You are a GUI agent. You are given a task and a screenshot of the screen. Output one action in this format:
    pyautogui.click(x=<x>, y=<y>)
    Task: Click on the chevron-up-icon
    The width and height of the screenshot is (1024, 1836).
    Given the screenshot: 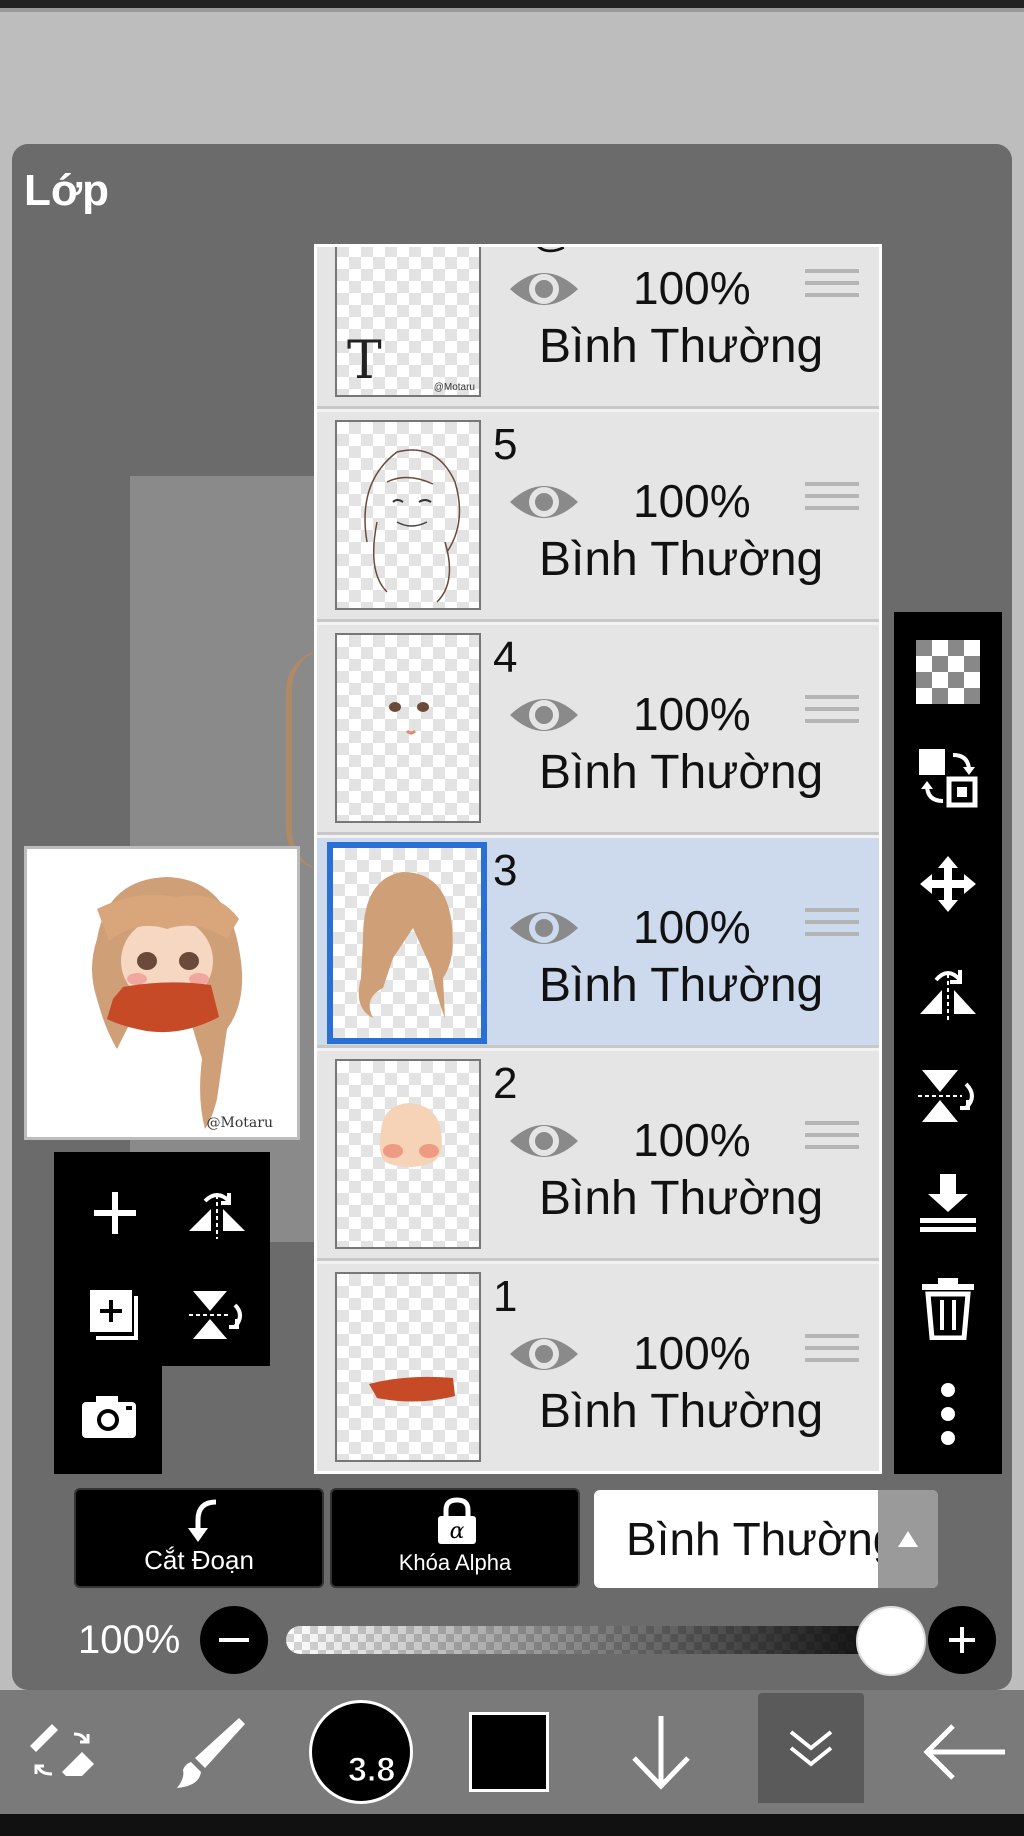 What is the action you would take?
    pyautogui.click(x=908, y=1539)
    